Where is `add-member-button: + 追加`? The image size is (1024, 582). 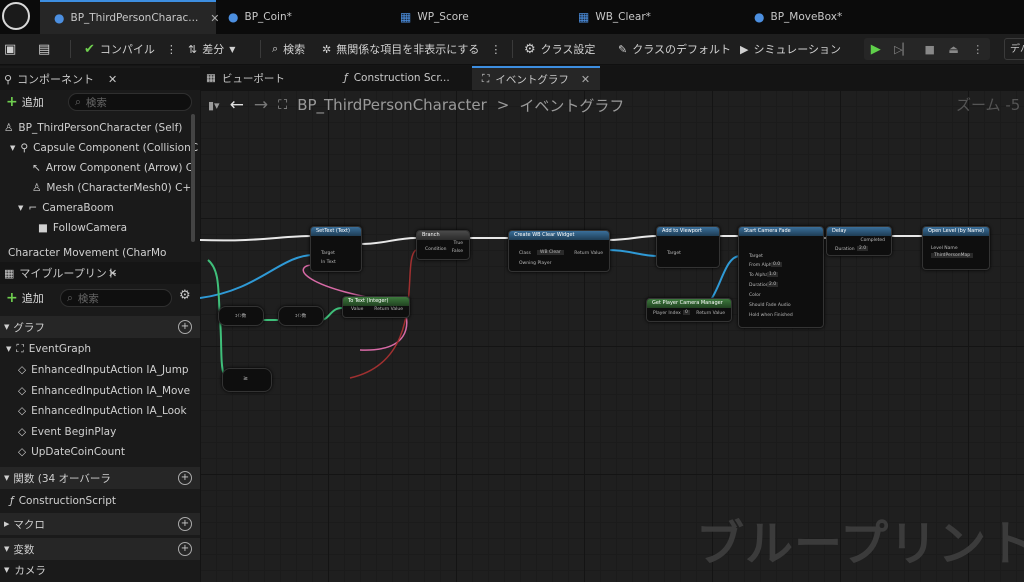 add-member-button: + 追加 is located at coordinates (25, 298).